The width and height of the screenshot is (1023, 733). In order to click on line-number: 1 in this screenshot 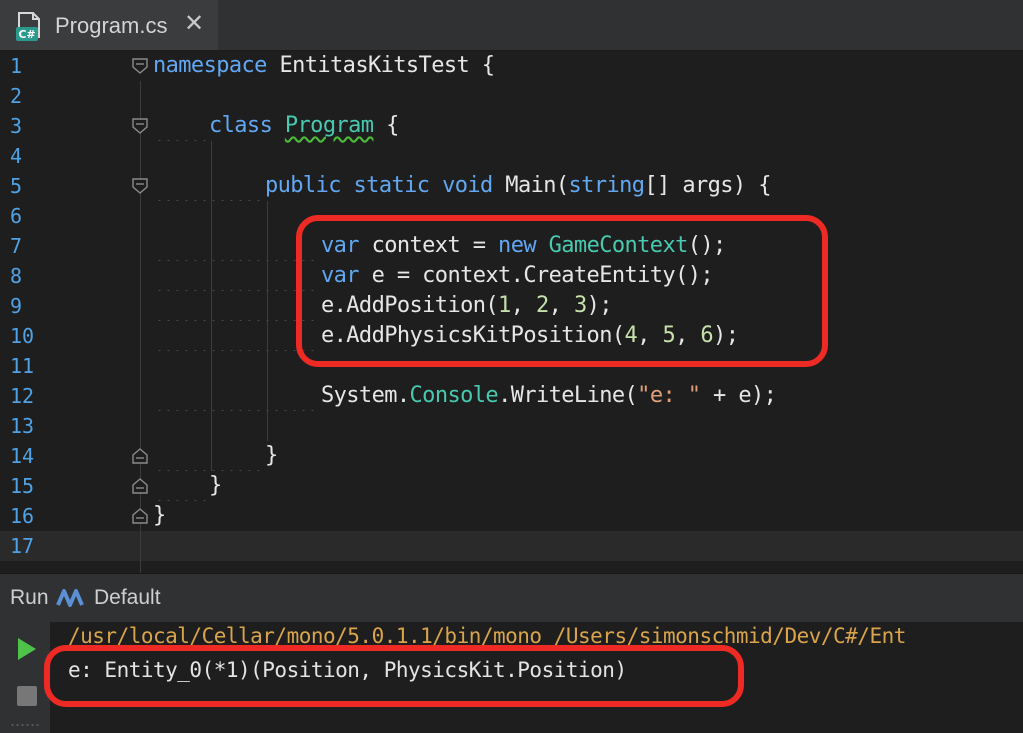, I will do `click(16, 66)`.